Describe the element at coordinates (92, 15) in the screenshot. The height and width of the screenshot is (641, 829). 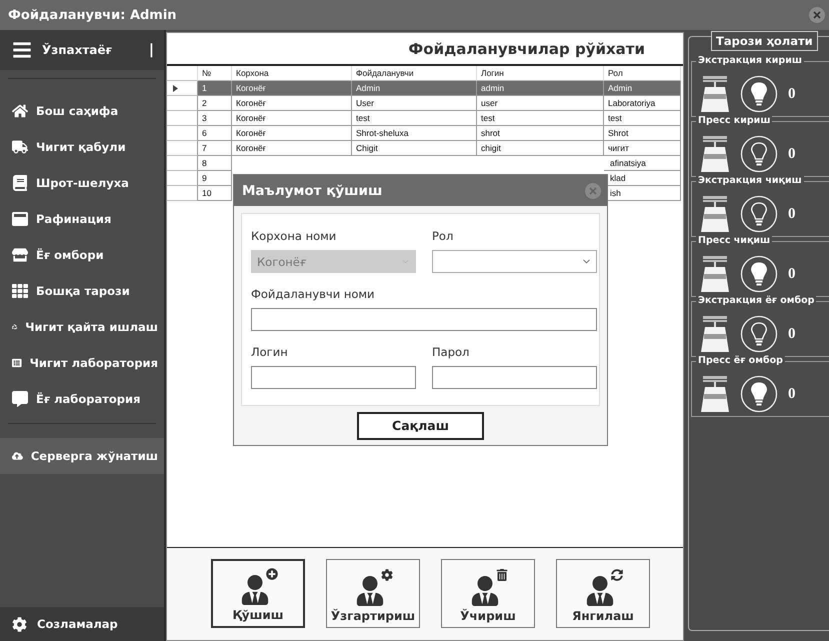
I see `window-title: Фойдаланувчи: Admin` at that location.